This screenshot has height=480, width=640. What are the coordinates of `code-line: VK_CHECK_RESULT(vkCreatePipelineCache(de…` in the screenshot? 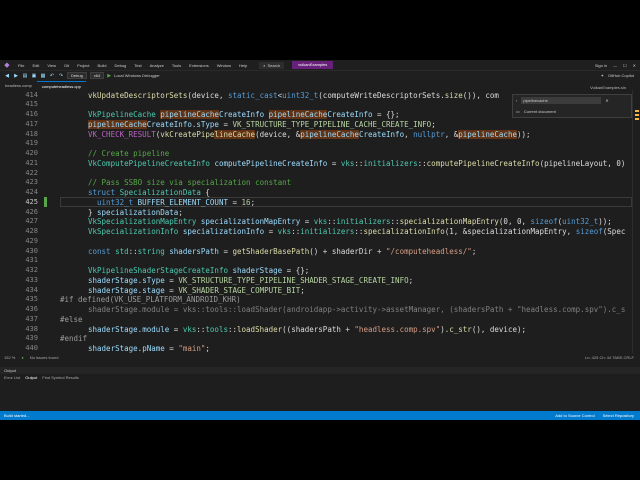 It's located at (309, 134).